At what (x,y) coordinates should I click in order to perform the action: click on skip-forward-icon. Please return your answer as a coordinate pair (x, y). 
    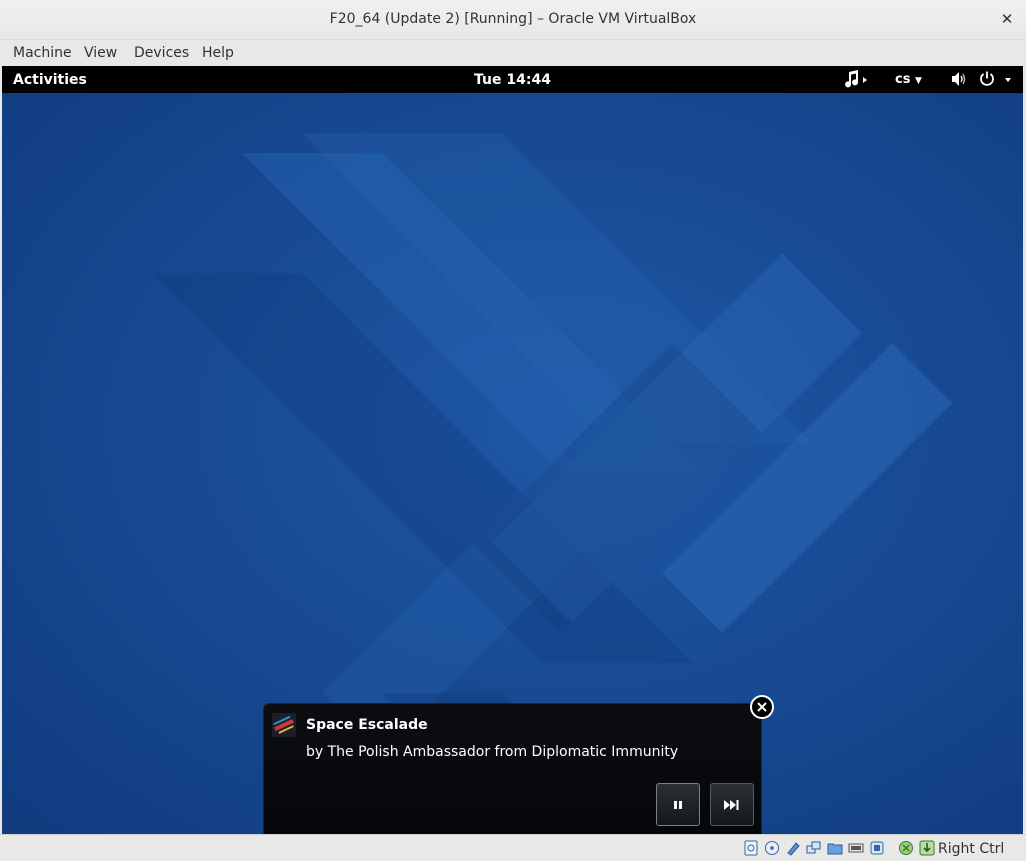
    Looking at the image, I should click on (731, 804).